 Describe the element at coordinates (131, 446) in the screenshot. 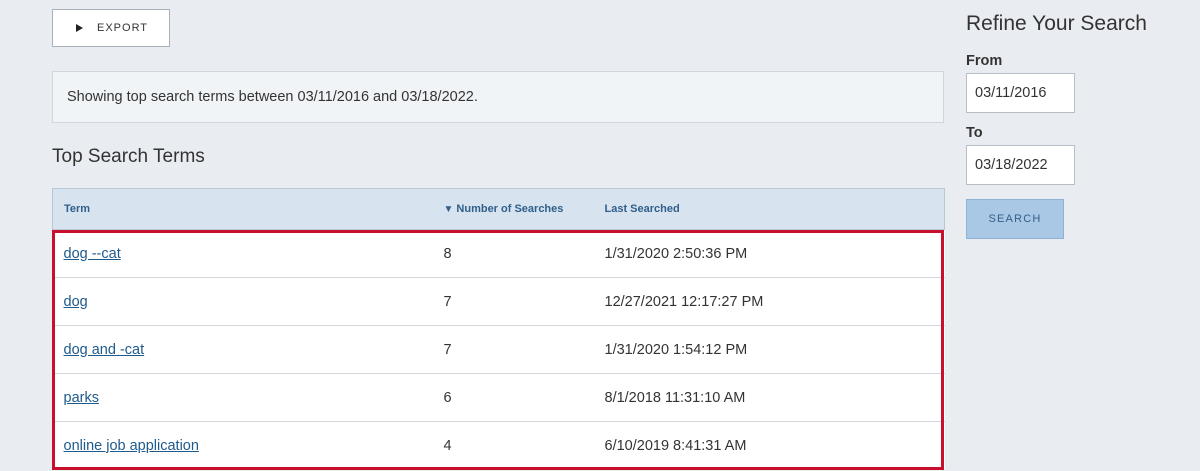

I see `term-link: online job application` at that location.